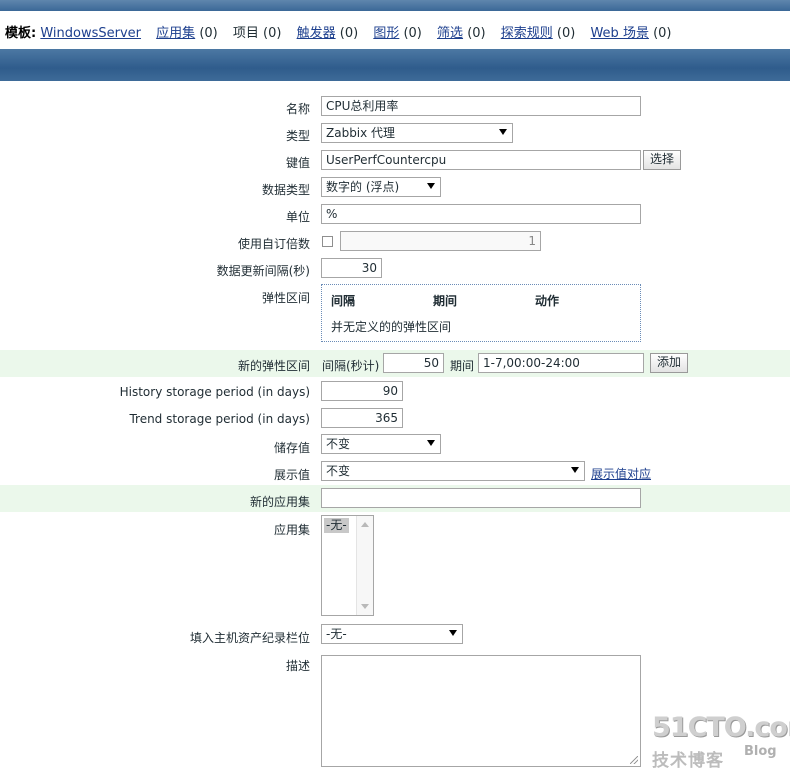 This screenshot has width=790, height=780. Describe the element at coordinates (297, 217) in the screenshot. I see `units-label: 单位` at that location.